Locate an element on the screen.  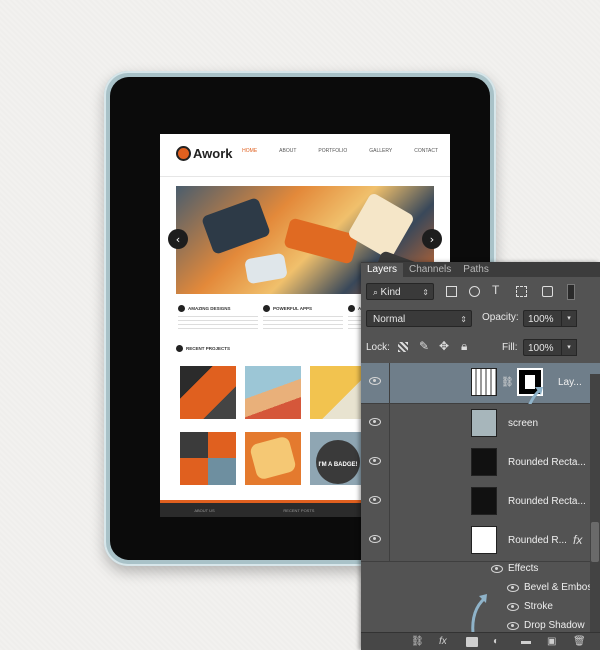
layer-row: screen is located at coordinates (480, 424).